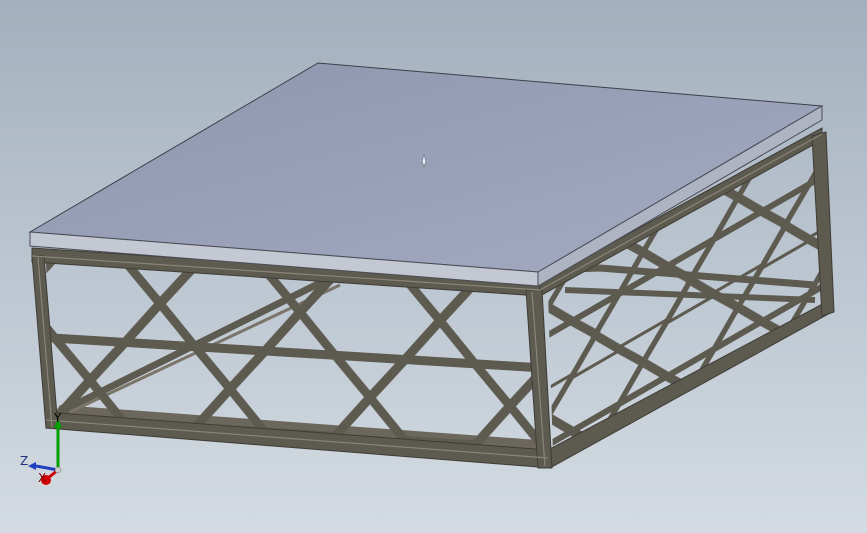 The image size is (867, 533). What do you see at coordinates (24, 461) in the screenshot?
I see `z-axis-label: Z` at bounding box center [24, 461].